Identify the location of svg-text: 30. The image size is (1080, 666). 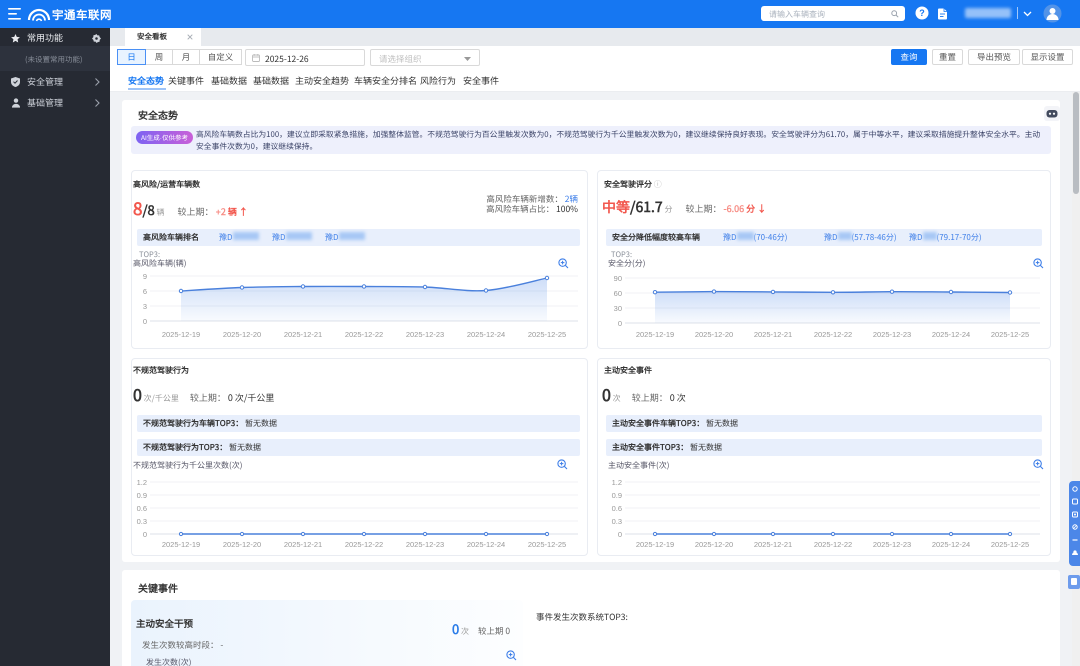
(618, 308).